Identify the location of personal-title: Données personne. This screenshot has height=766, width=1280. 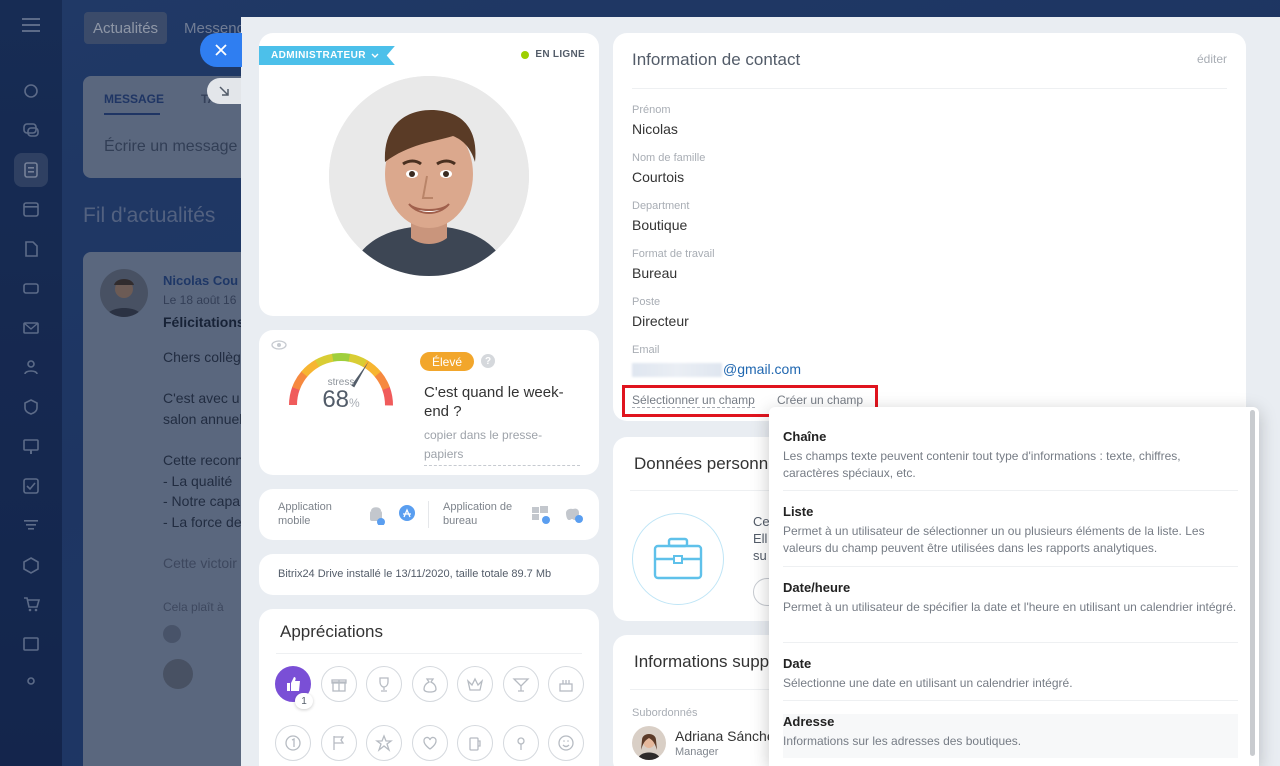
(706, 463).